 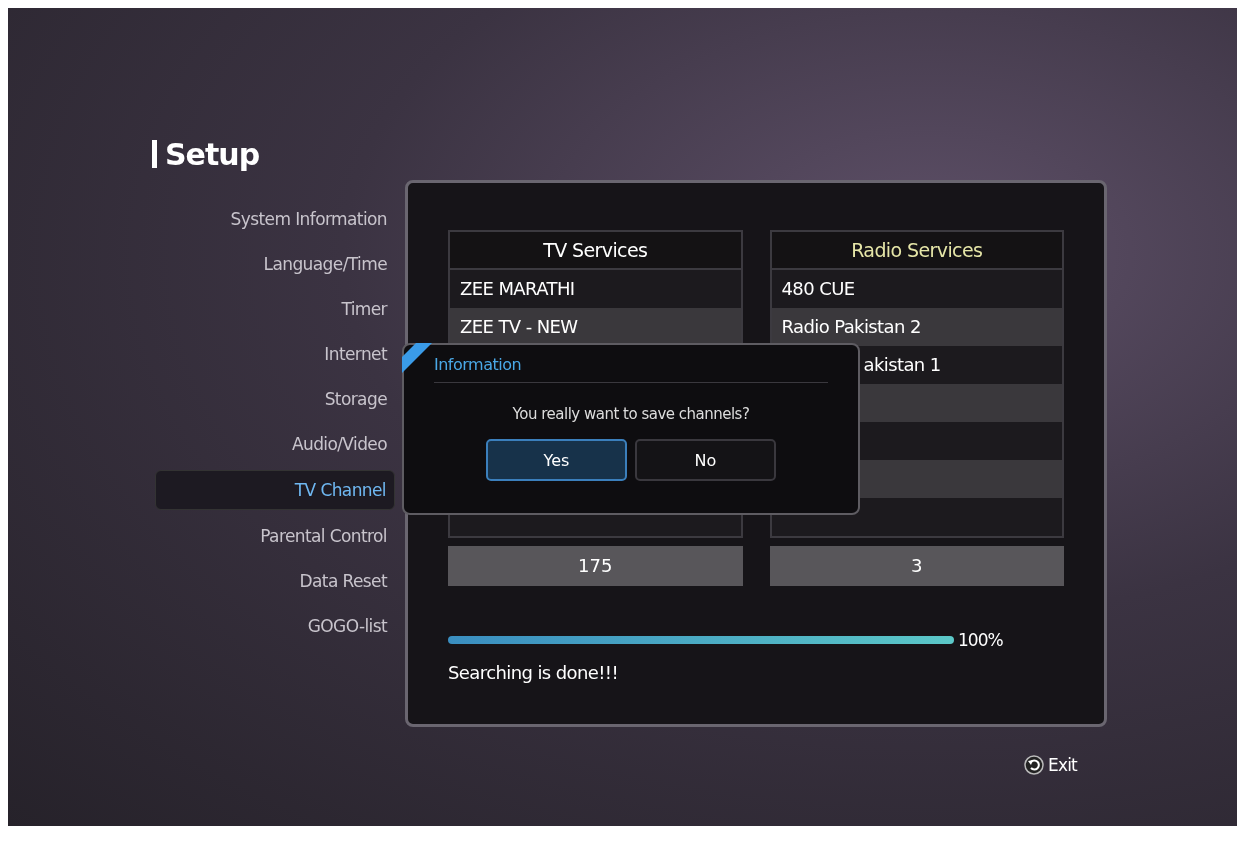 I want to click on sidebar-item: System Information, so click(x=275, y=219).